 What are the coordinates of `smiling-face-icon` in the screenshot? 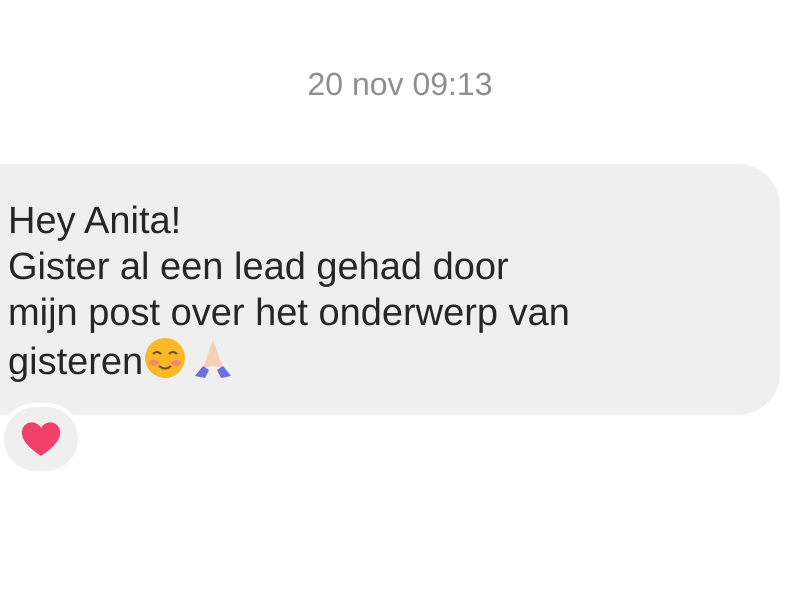 It's located at (165, 358).